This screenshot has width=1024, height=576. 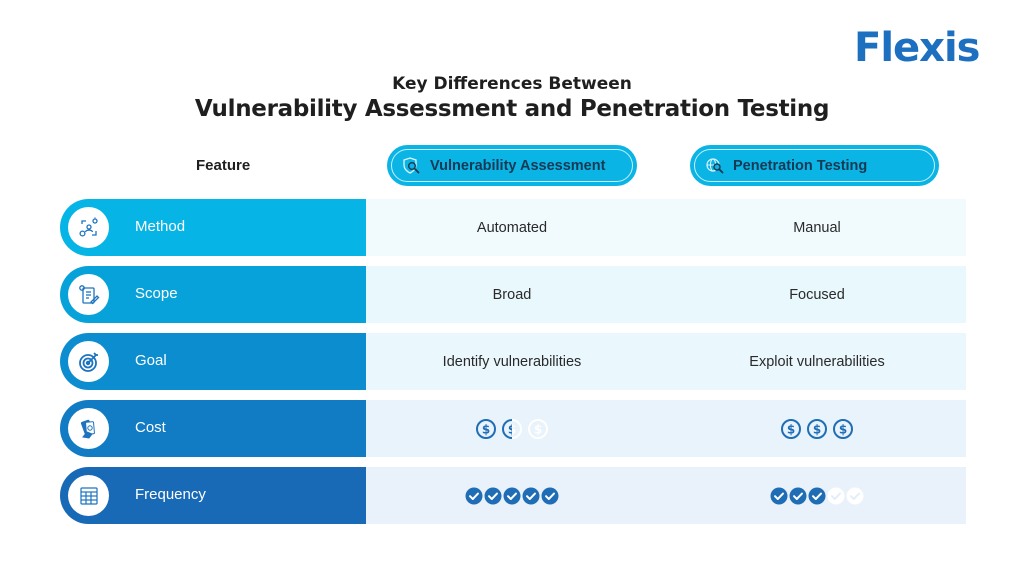 What do you see at coordinates (150, 427) in the screenshot?
I see `feature-label: Cost` at bounding box center [150, 427].